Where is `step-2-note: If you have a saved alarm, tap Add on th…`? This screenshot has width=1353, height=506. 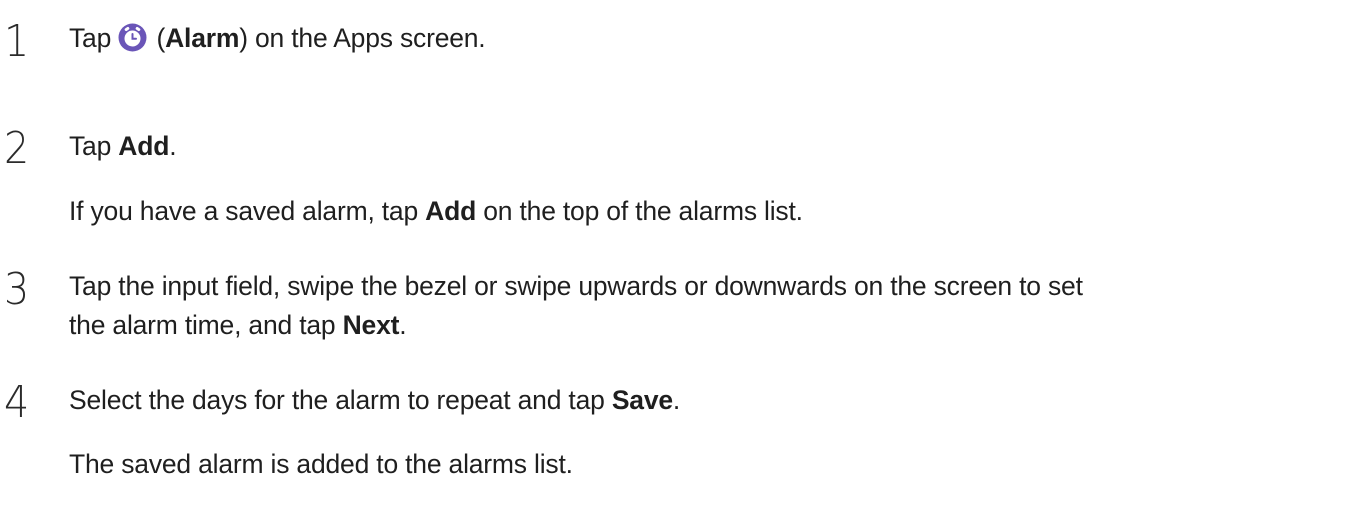
step-2-note: If you have a saved alarm, tap Add on th… is located at coordinates (436, 211).